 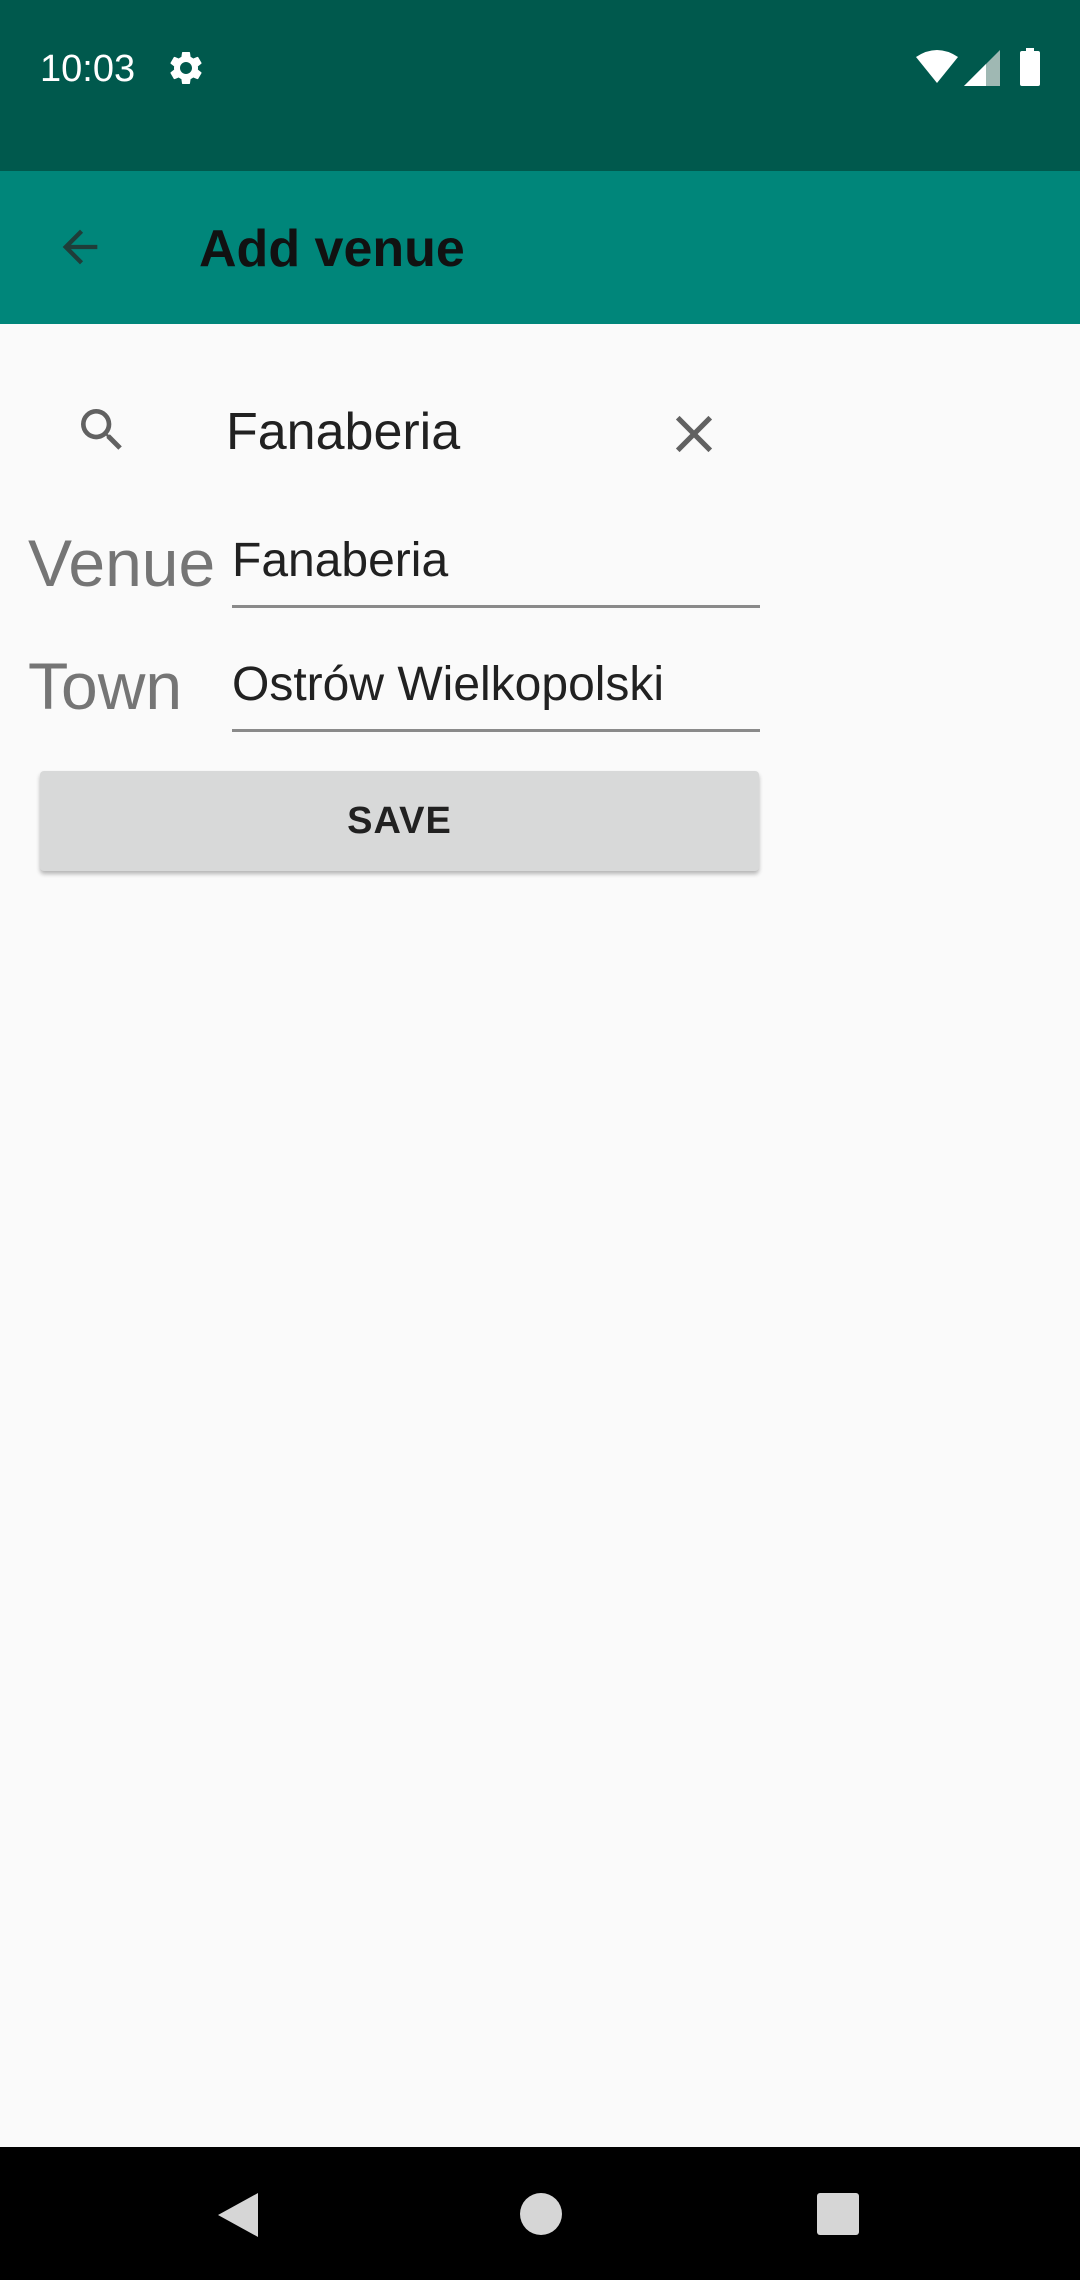 What do you see at coordinates (88, 69) in the screenshot?
I see `status-time: 10:03` at bounding box center [88, 69].